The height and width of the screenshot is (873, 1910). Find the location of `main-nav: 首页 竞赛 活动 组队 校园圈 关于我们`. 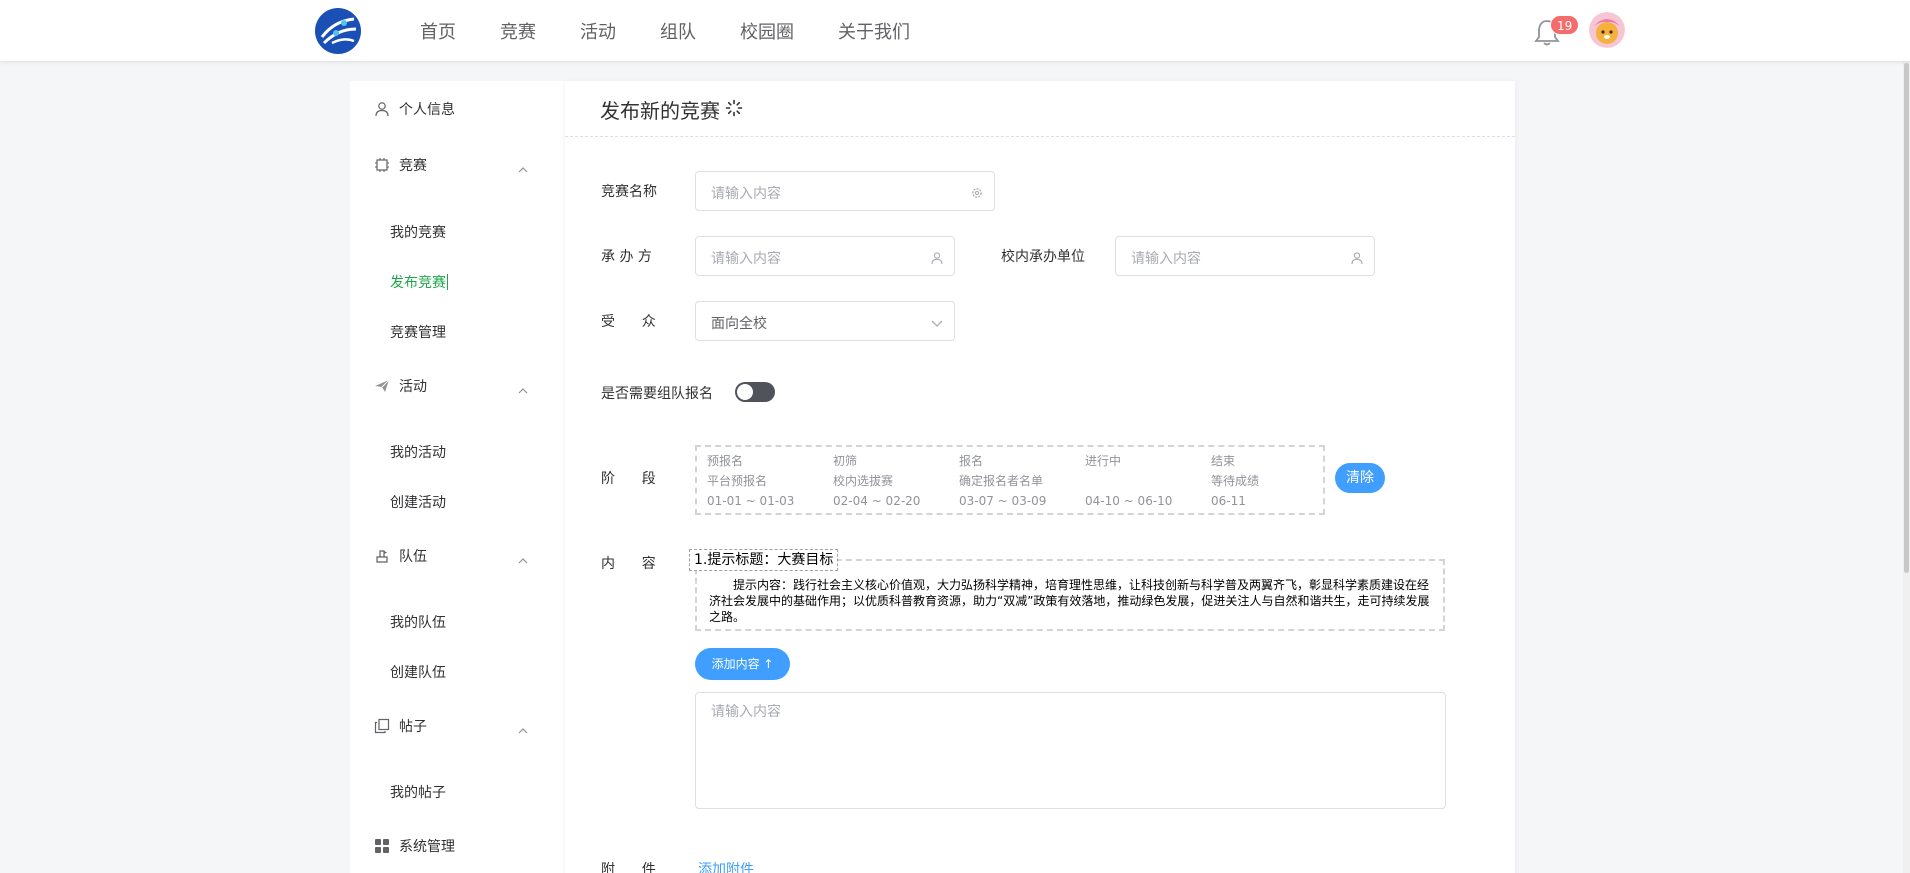

main-nav: 首页 竞赛 活动 组队 校园圈 关于我们 is located at coordinates (687, 30).